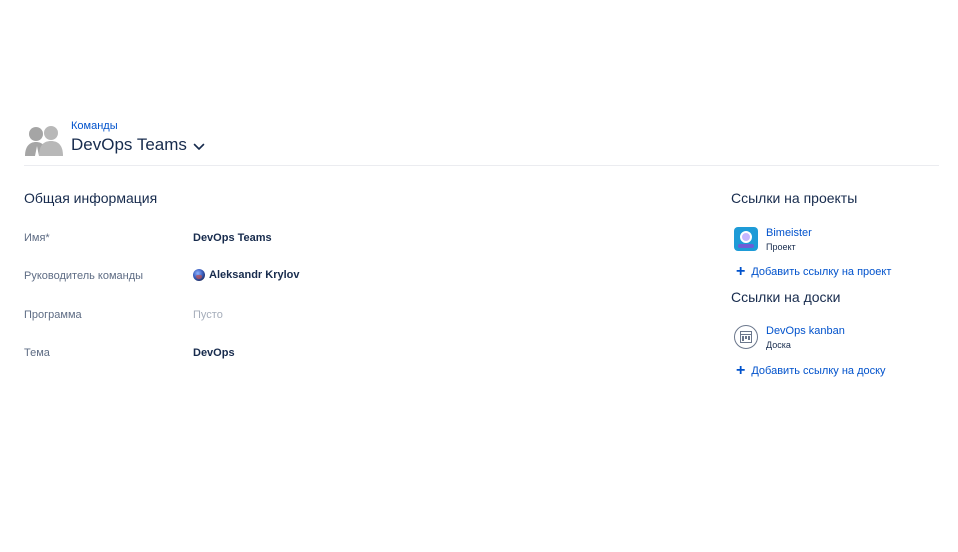  I want to click on project-icon, so click(746, 239).